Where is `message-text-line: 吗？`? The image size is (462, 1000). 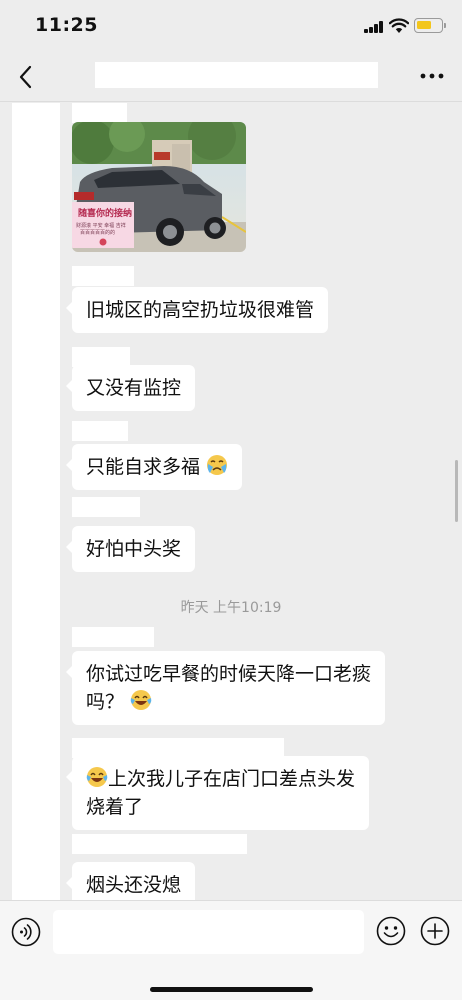 message-text-line: 吗？ is located at coordinates (228, 702).